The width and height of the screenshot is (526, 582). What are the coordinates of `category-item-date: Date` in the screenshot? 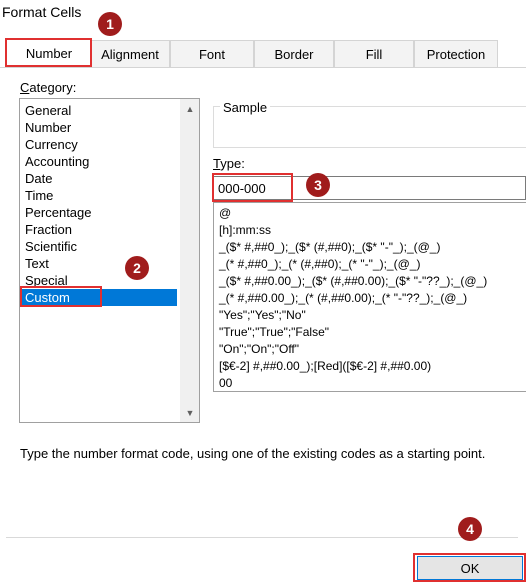 It's located at (101, 178).